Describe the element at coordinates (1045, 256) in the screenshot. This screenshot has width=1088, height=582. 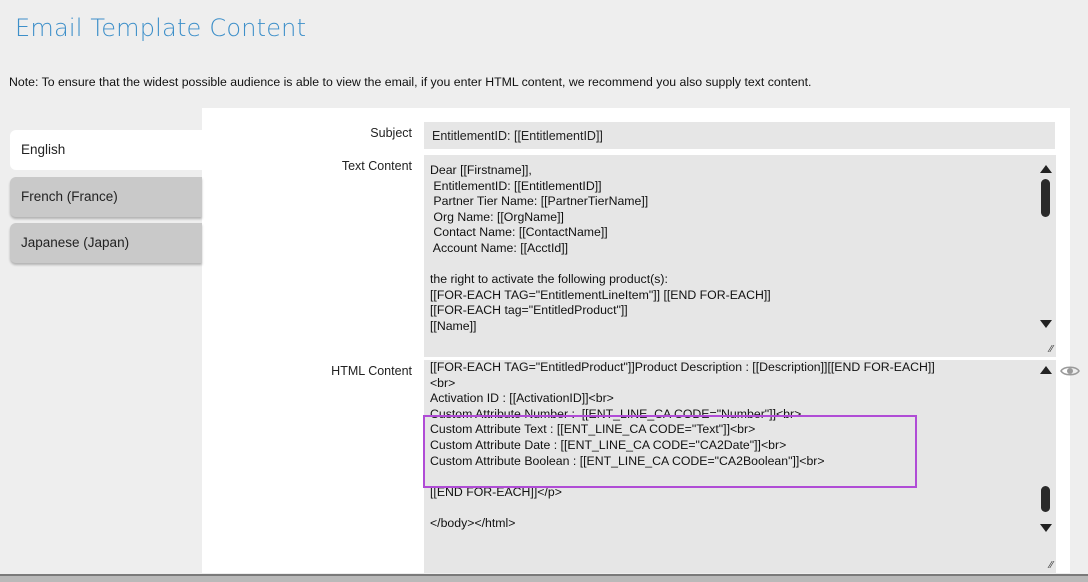
I see `text-content-scrollbar: ⁄⁄` at that location.